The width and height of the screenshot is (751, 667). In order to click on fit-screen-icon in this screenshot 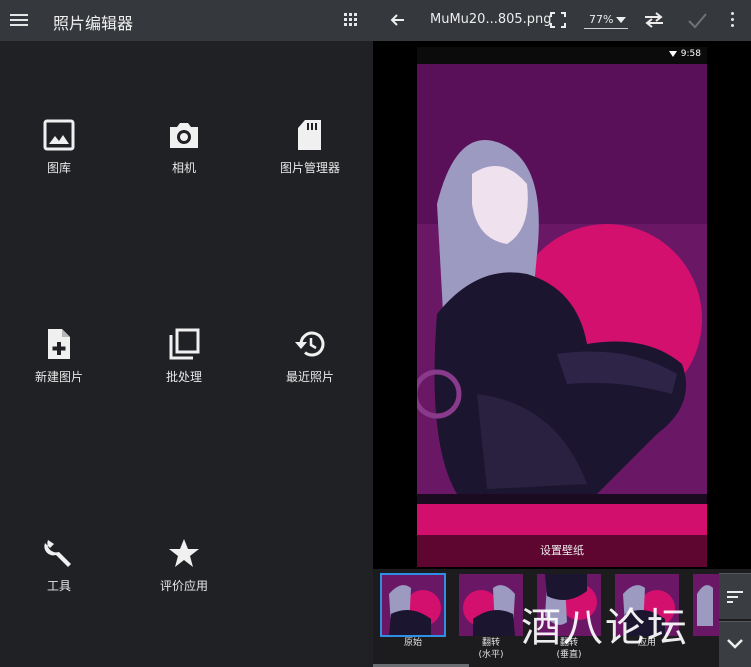, I will do `click(558, 20)`.